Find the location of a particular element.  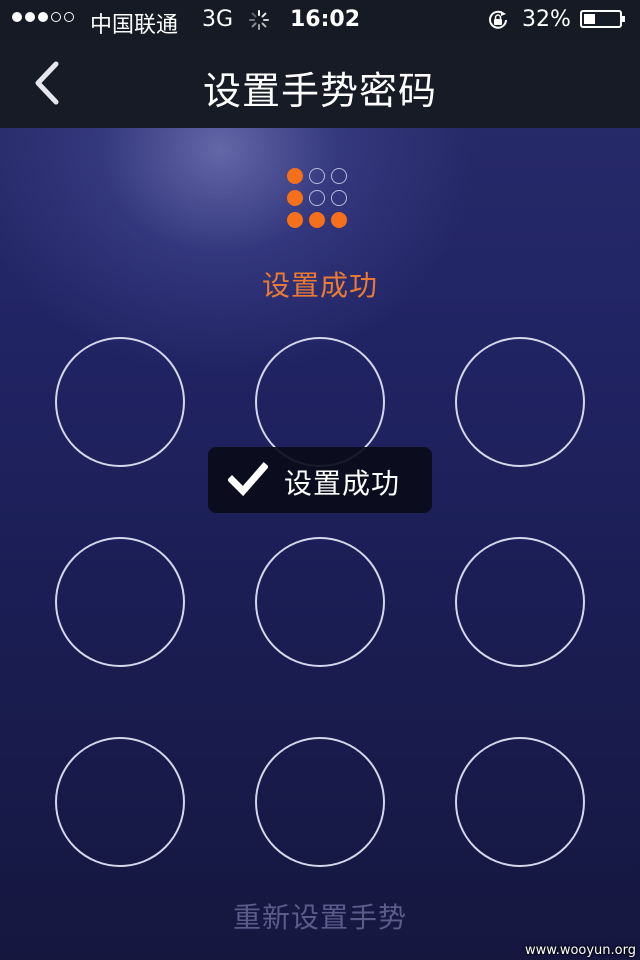

status-bar: 中国联通 3G 16:02 32% is located at coordinates (320, 20).